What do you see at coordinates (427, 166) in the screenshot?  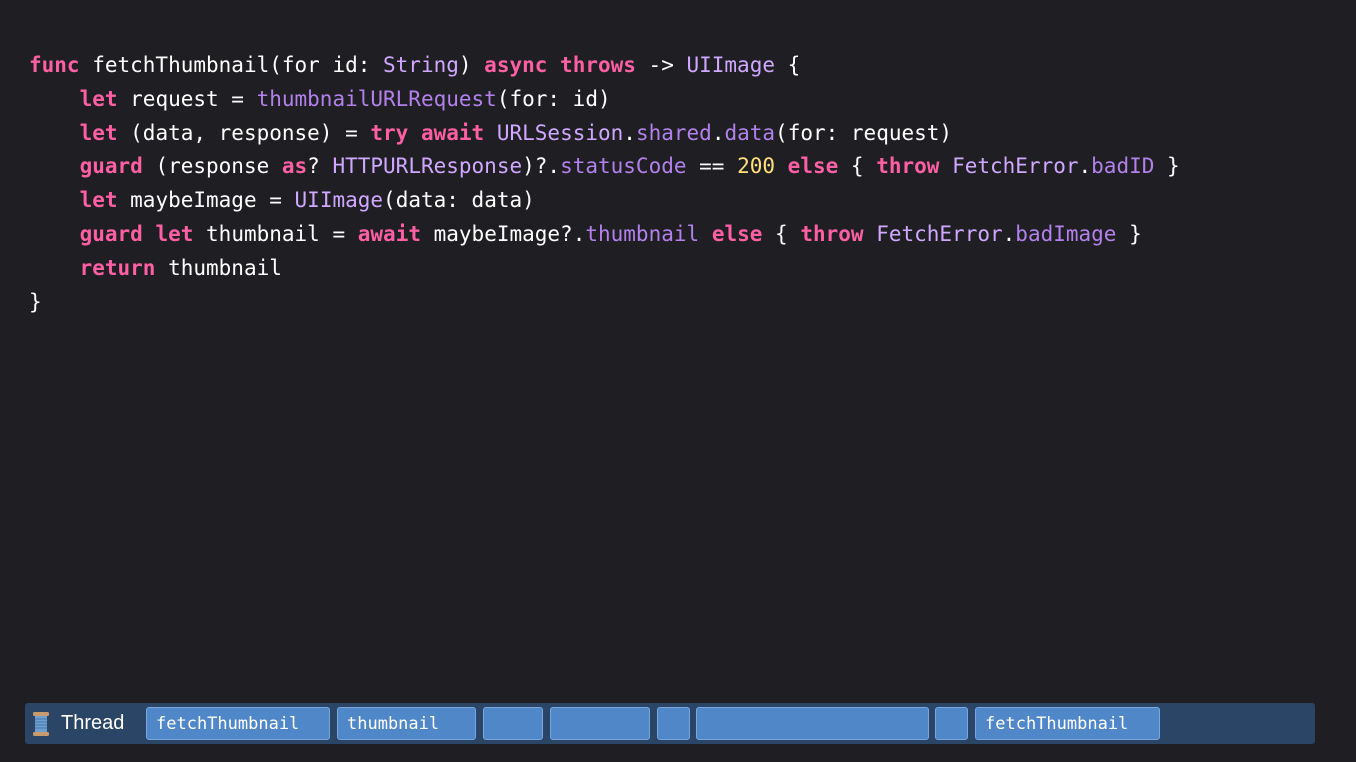 I see `code-token: HTTPURLResponse` at bounding box center [427, 166].